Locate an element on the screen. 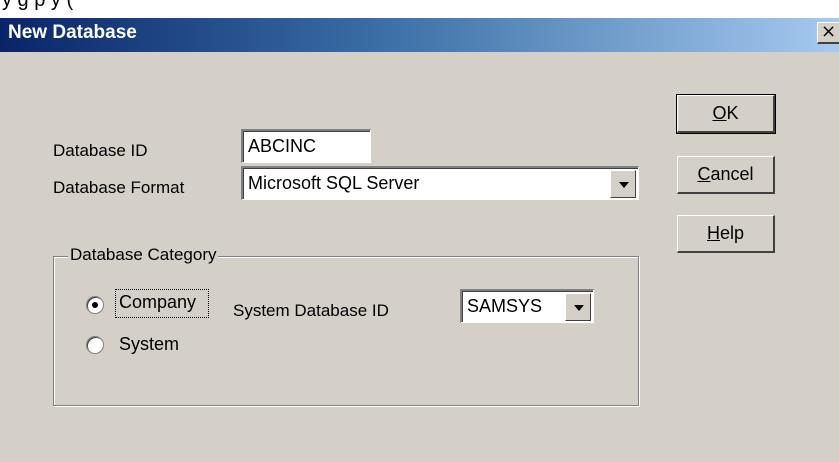 The height and width of the screenshot is (462, 839). dialog-titlebar: New Database × is located at coordinates (419, 35).